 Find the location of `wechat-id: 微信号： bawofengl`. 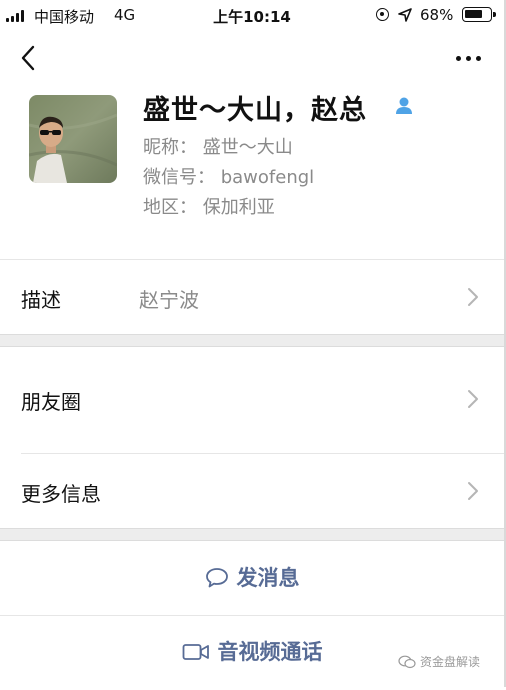

wechat-id: 微信号： bawofengl is located at coordinates (229, 177).